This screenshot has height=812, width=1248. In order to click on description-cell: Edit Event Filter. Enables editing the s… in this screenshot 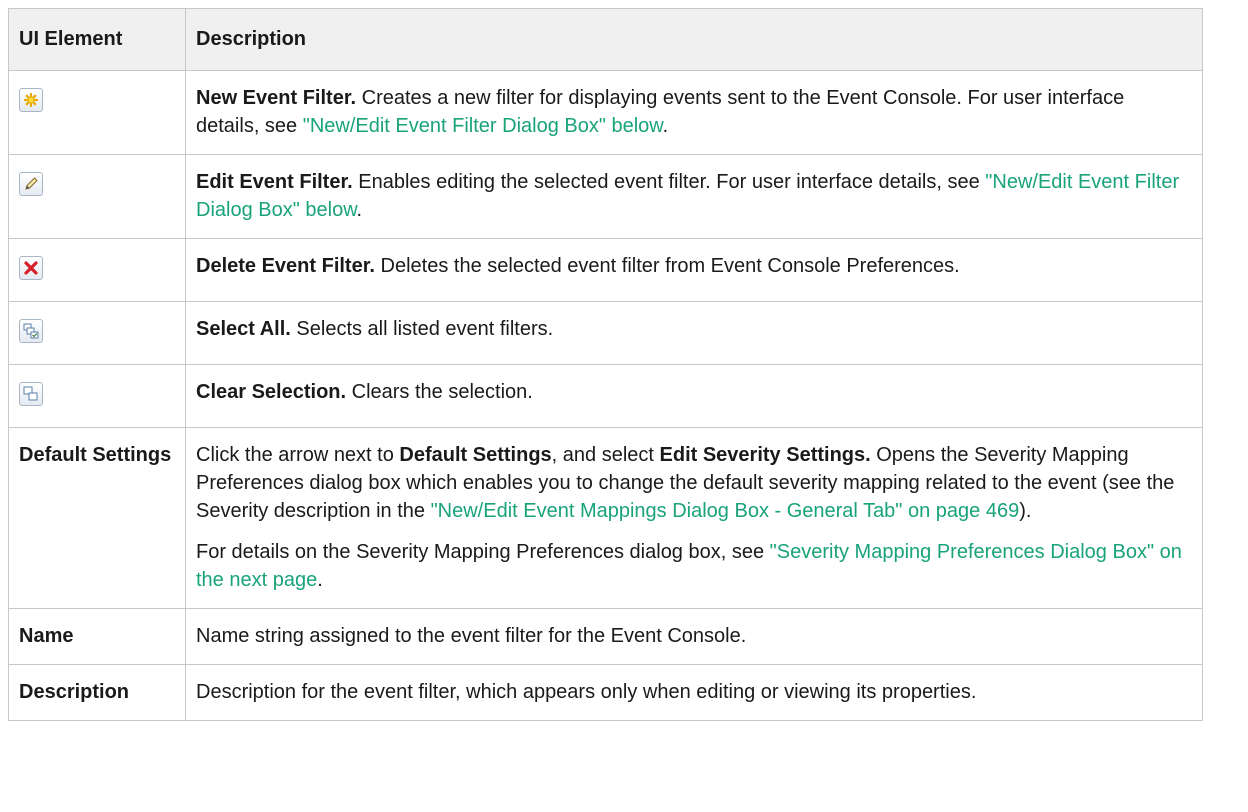, I will do `click(694, 196)`.